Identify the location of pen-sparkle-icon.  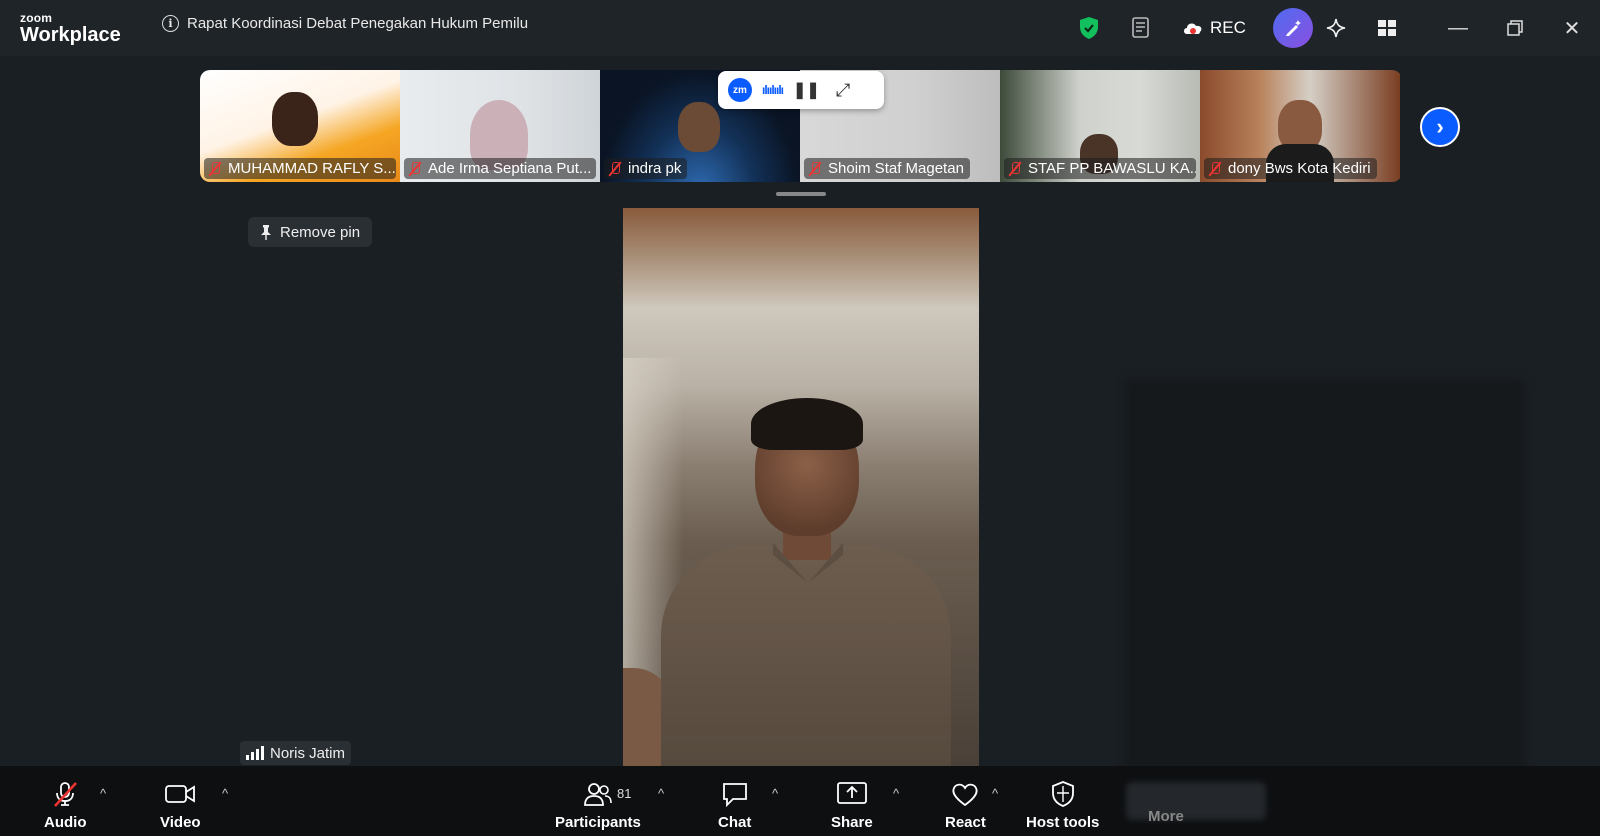
(1293, 28).